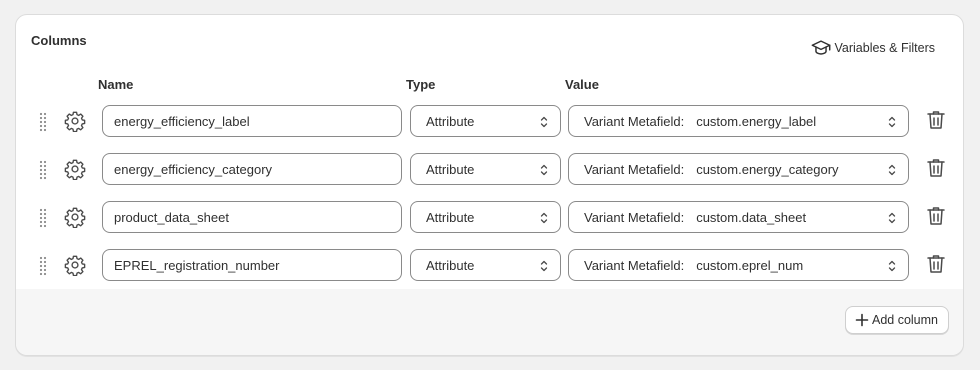  What do you see at coordinates (820, 47) in the screenshot?
I see `graduation-cap-icon` at bounding box center [820, 47].